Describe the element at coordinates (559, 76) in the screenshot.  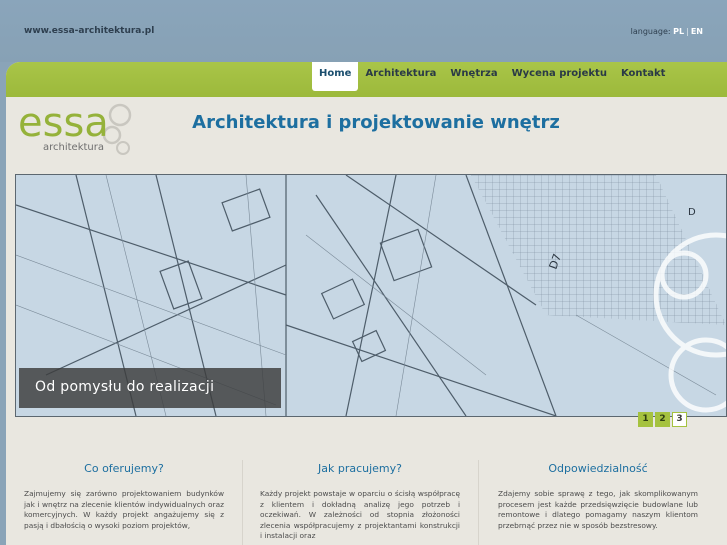
I see `nav-wycena-projektu: Wycena projektu` at that location.